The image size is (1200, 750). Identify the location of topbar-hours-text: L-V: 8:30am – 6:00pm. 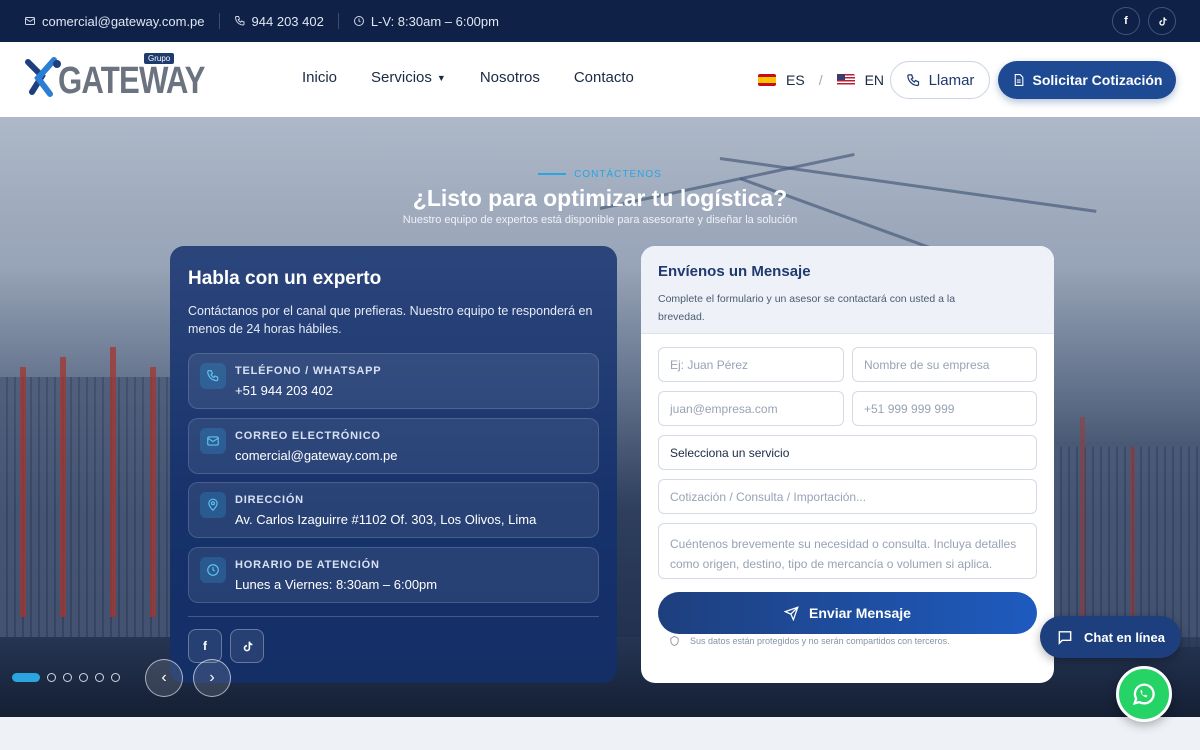
(434, 21).